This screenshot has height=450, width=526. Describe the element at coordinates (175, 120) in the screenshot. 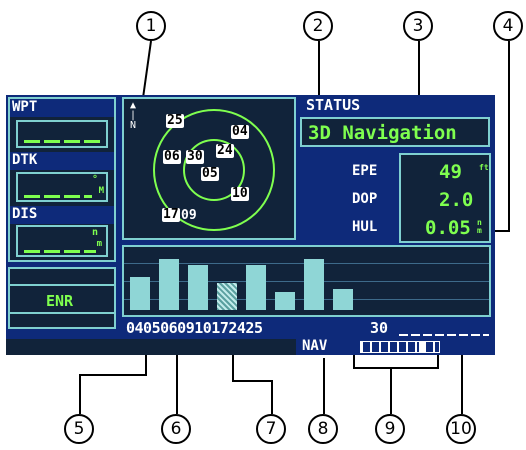

I see `satellite-25: 25` at that location.